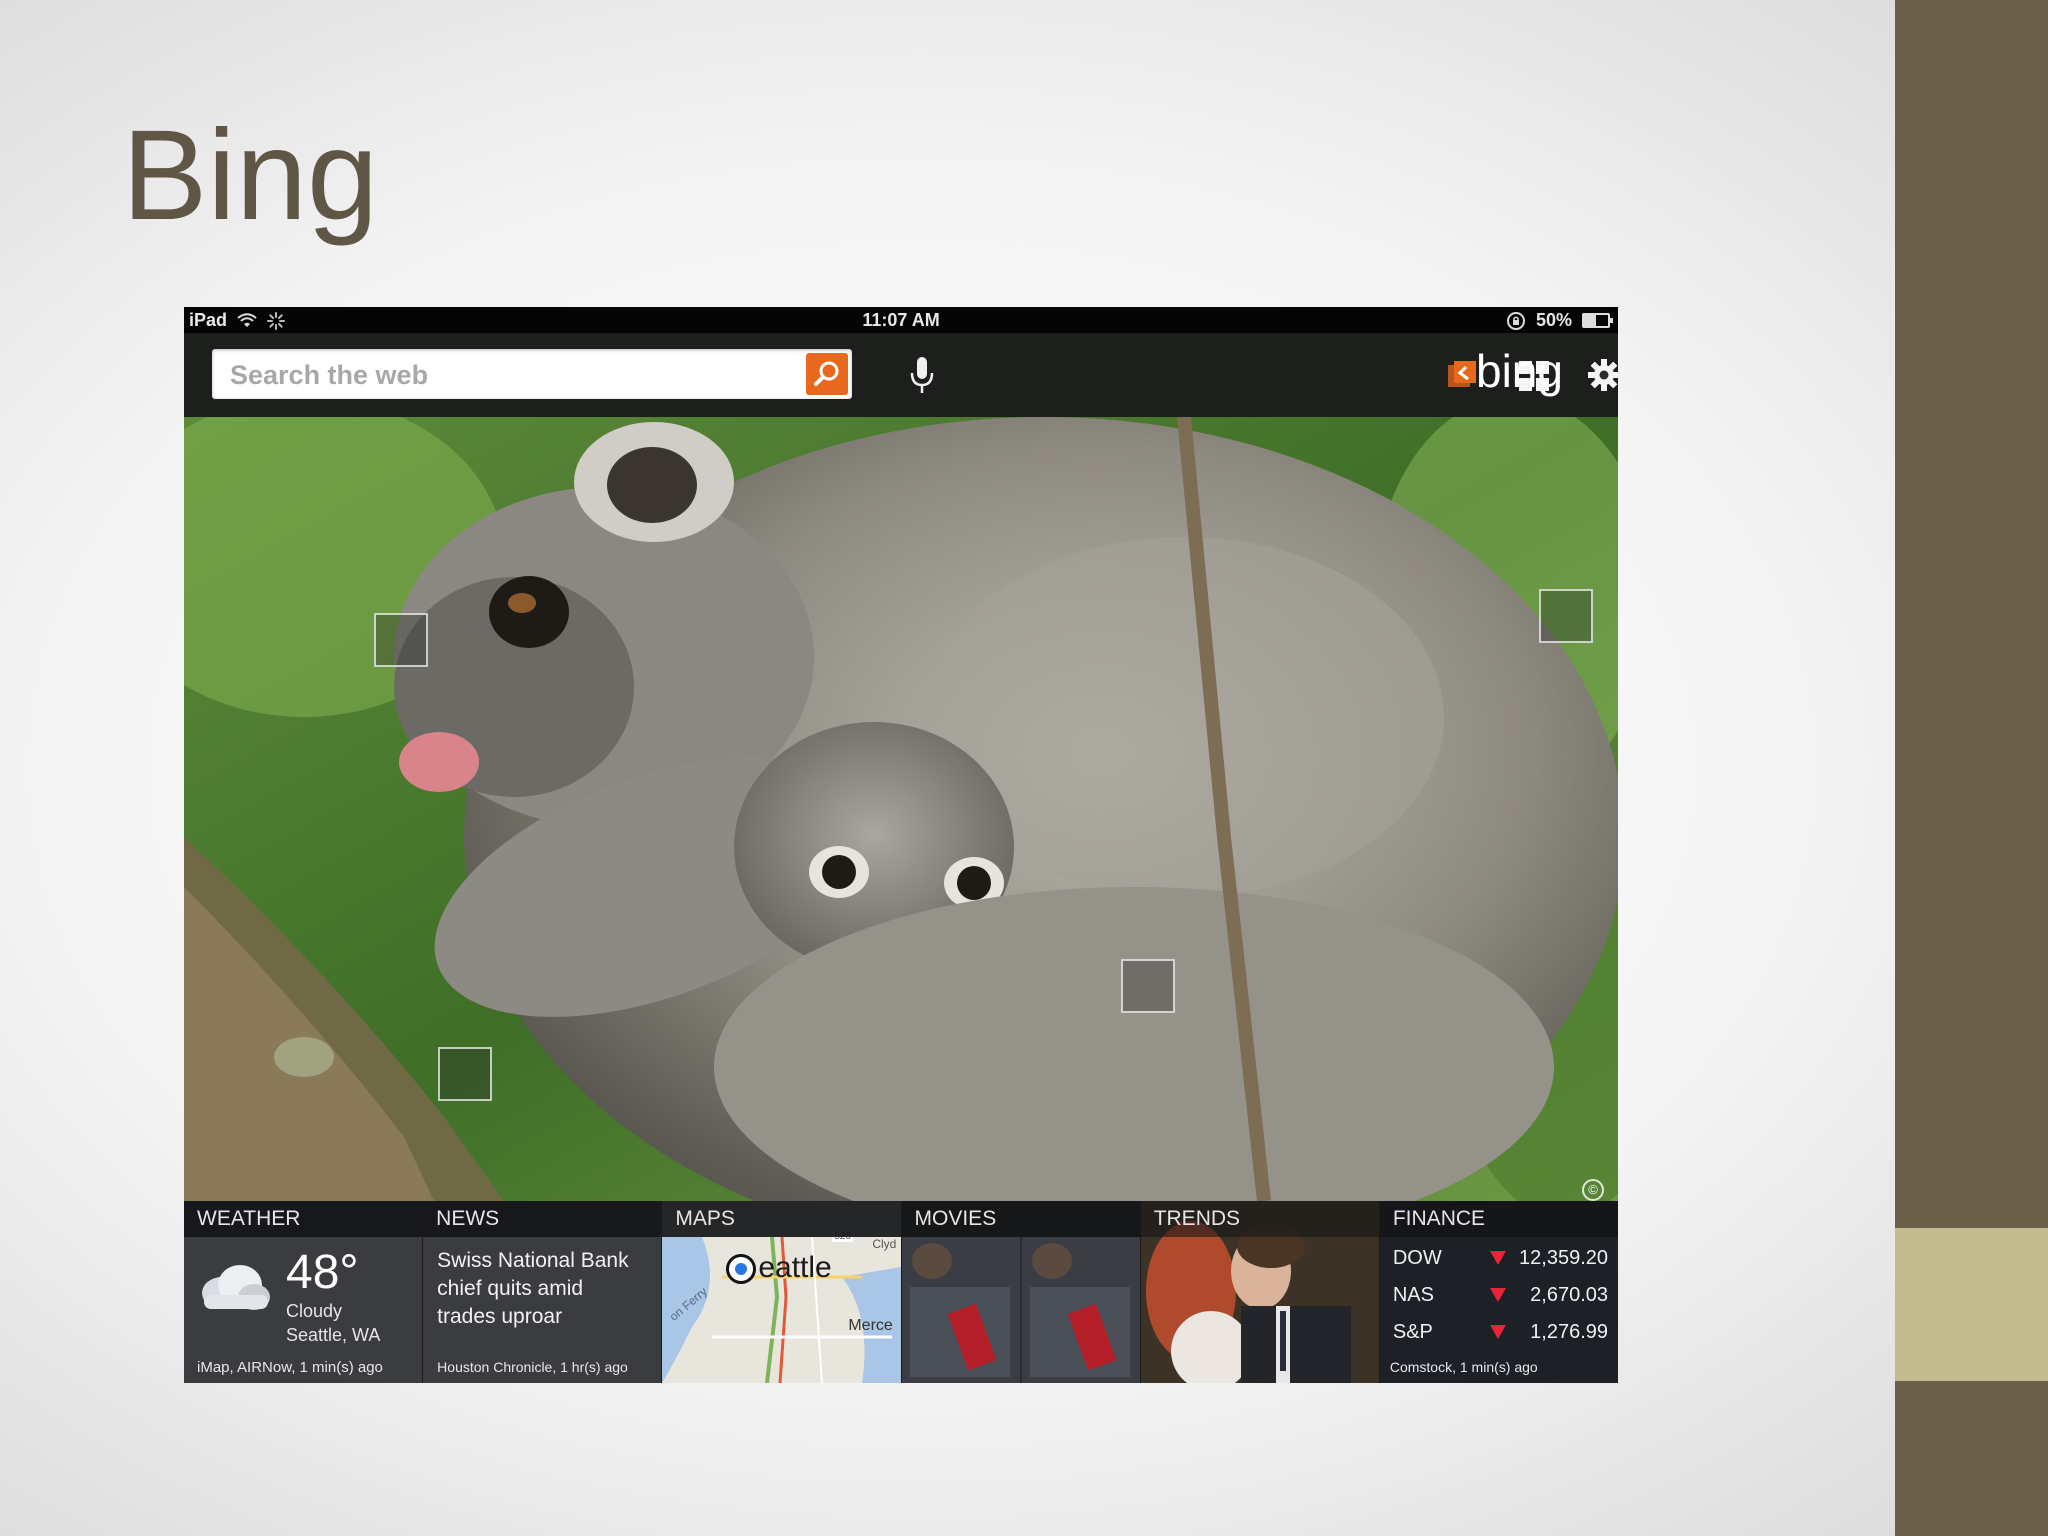 The width and height of the screenshot is (2048, 1536). Describe the element at coordinates (795, 1267) in the screenshot. I see `map-city-label: eattle` at that location.